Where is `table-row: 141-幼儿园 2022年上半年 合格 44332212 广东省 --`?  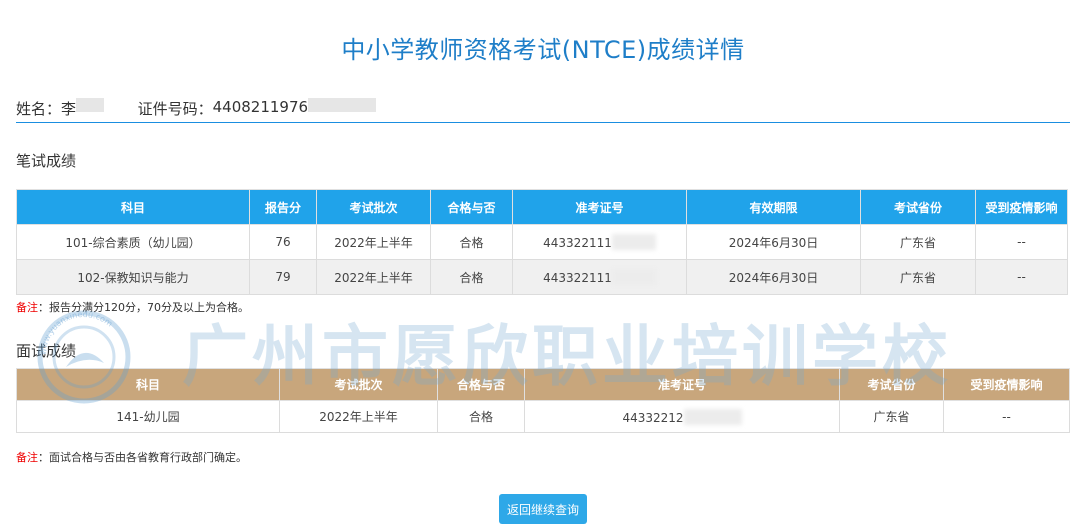
table-row: 141-幼儿园 2022年上半年 合格 44332212 广东省 -- is located at coordinates (543, 416).